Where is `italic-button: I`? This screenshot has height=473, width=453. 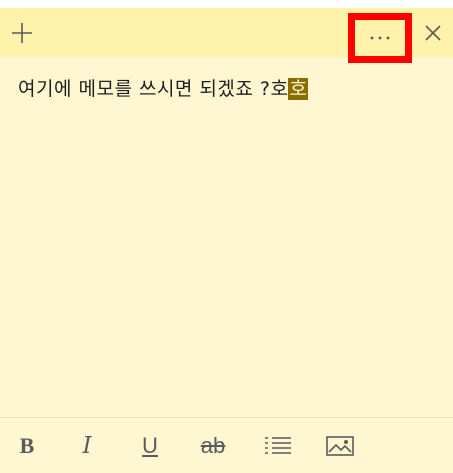 italic-button: I is located at coordinates (87, 446).